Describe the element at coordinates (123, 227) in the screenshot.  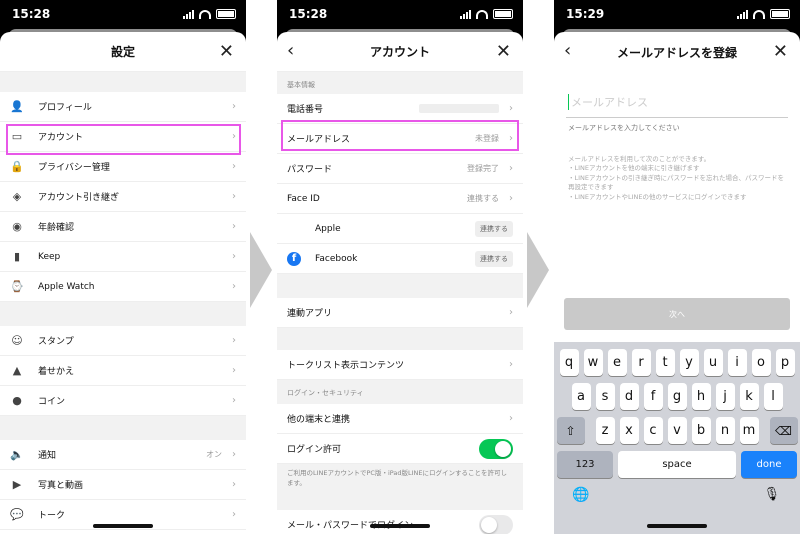
I see `settings-row: ◉ 年齢確認 ›` at that location.